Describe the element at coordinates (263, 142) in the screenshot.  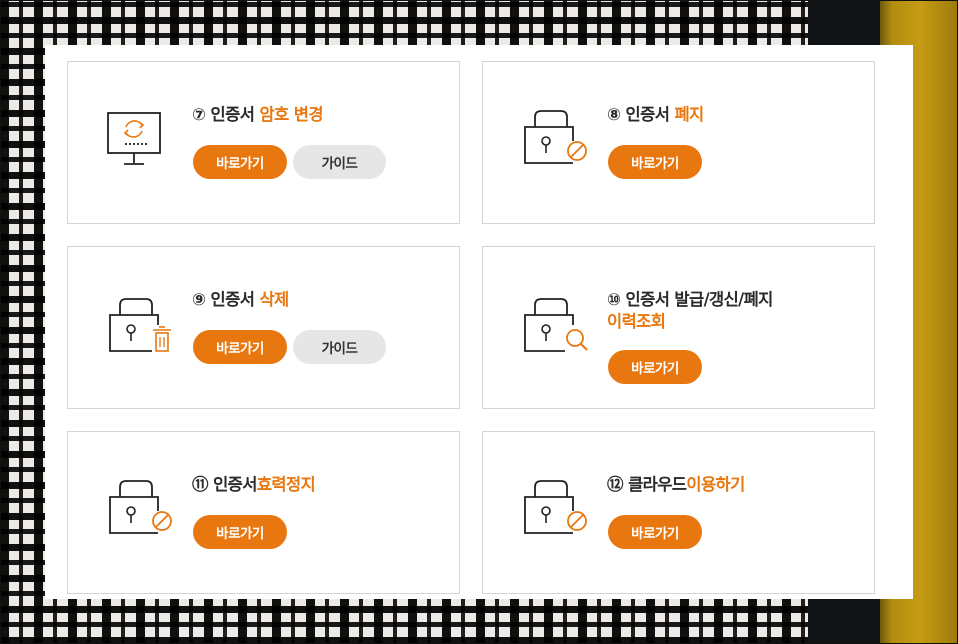
I see `card-change-password: ⑦ 인증서 암호 변경 바로가기 가이드` at that location.